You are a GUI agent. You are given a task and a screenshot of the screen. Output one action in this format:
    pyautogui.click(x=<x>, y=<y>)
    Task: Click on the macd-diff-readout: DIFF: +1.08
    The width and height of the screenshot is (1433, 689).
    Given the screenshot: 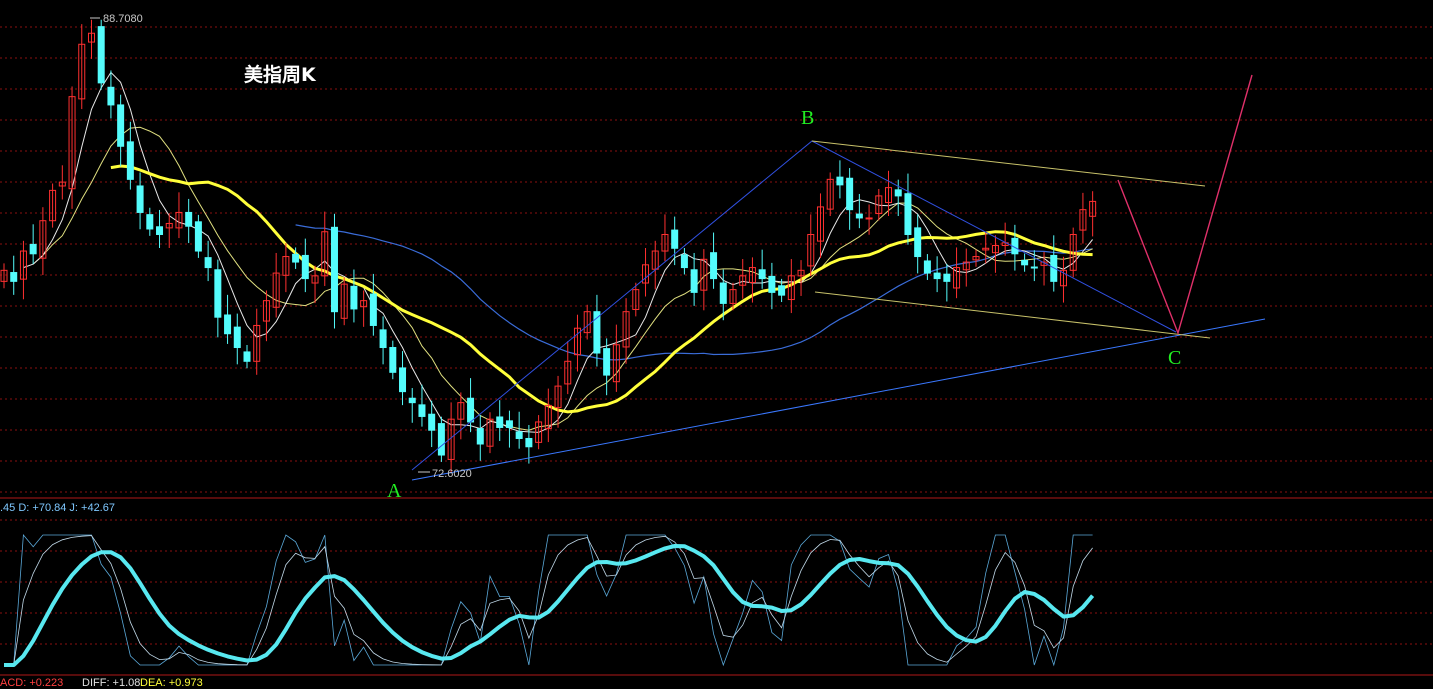 What is the action you would take?
    pyautogui.click(x=111, y=683)
    